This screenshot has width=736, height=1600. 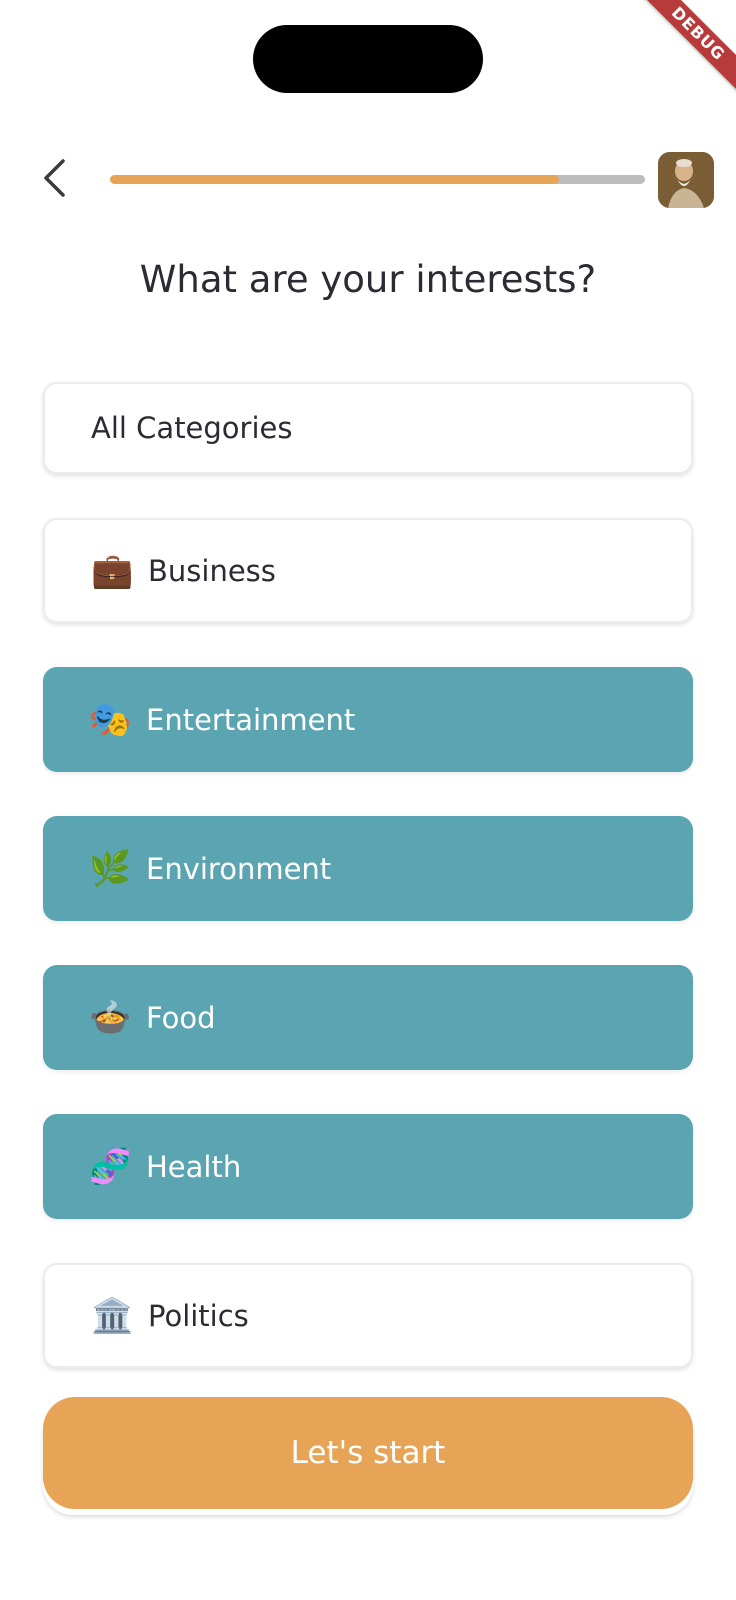 What do you see at coordinates (110, 719) in the screenshot?
I see `theater-masks-icon: 🎭` at bounding box center [110, 719].